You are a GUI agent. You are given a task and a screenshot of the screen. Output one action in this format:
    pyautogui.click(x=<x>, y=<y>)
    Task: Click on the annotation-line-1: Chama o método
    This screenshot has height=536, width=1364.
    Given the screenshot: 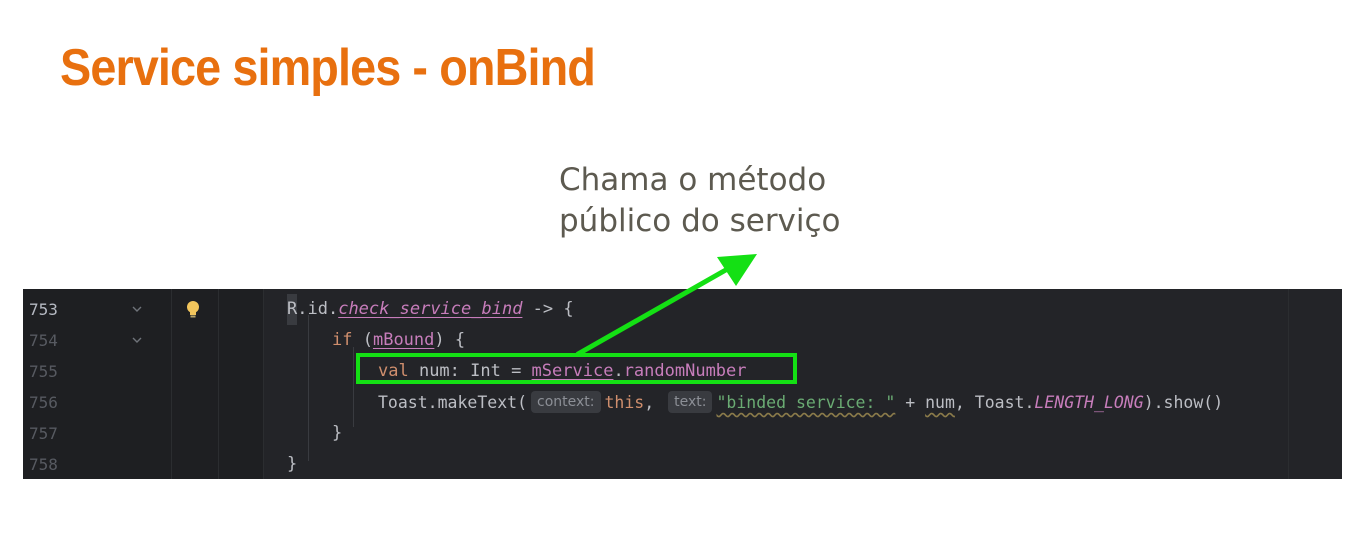 What is the action you would take?
    pyautogui.click(x=693, y=180)
    